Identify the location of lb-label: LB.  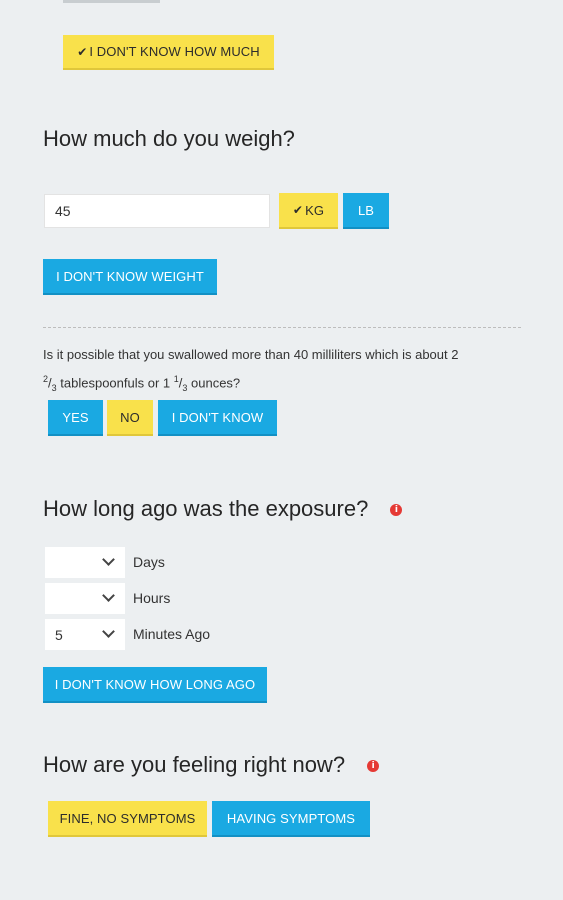
(366, 210).